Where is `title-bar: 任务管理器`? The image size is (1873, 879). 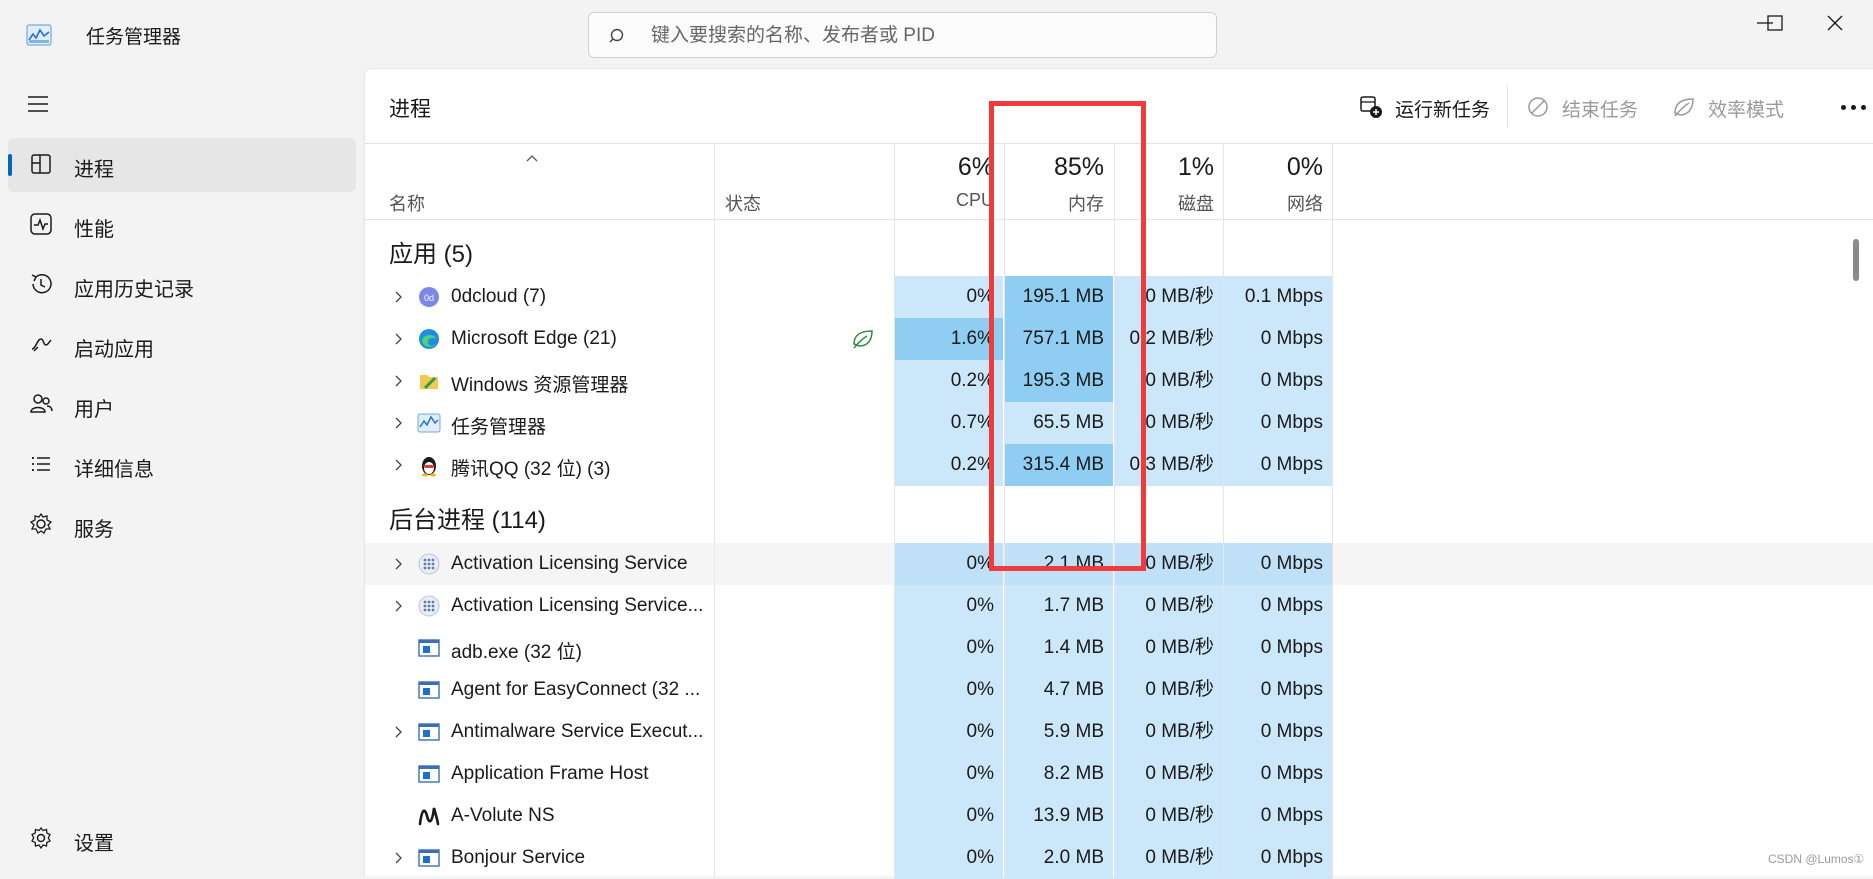
title-bar: 任务管理器 is located at coordinates (936, 34).